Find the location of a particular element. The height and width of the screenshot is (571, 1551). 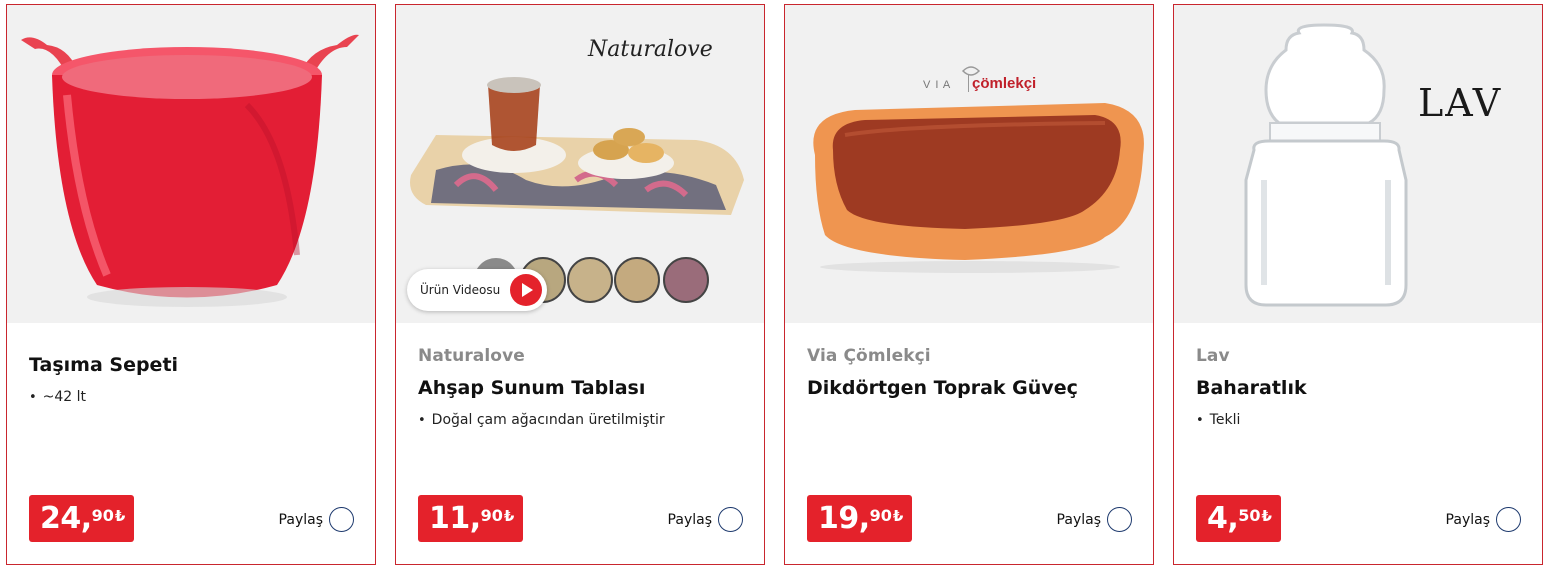

glass-spice-jar-image is located at coordinates (1326, 165).